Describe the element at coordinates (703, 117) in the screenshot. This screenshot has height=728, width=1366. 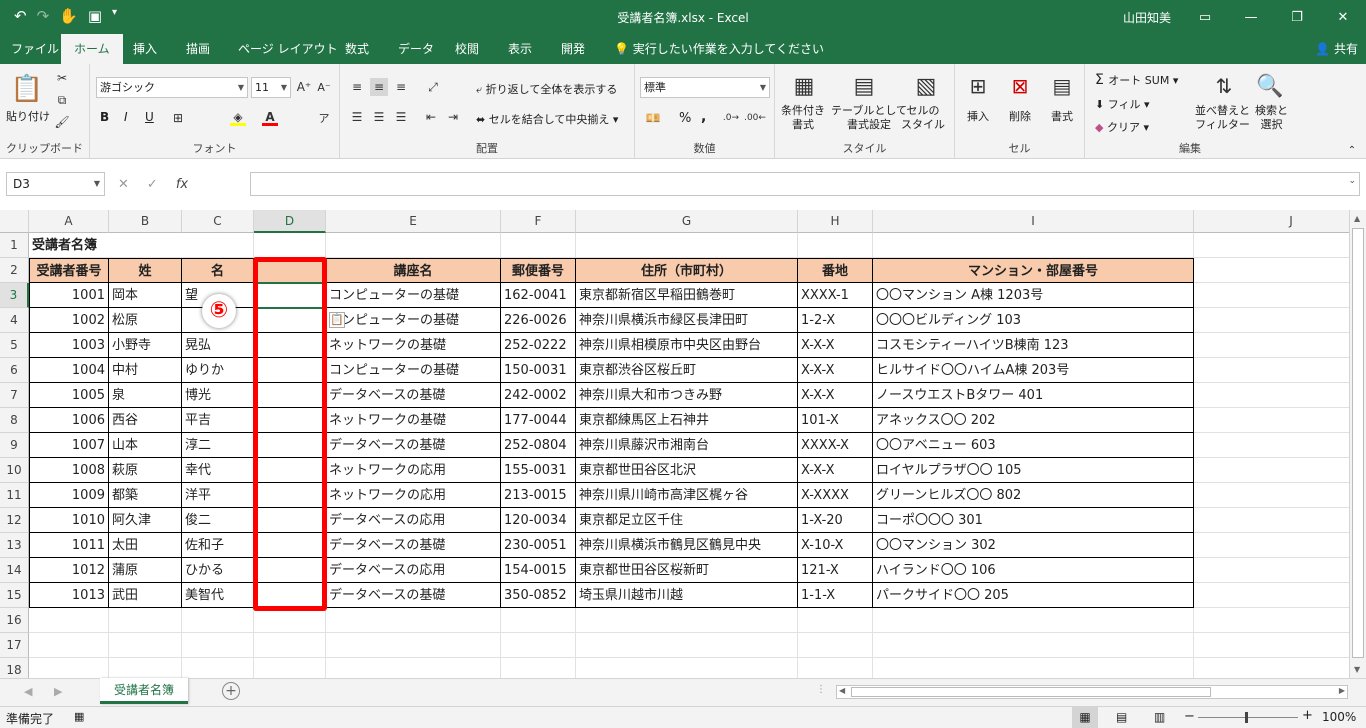
I see `comma-button: ,` at that location.